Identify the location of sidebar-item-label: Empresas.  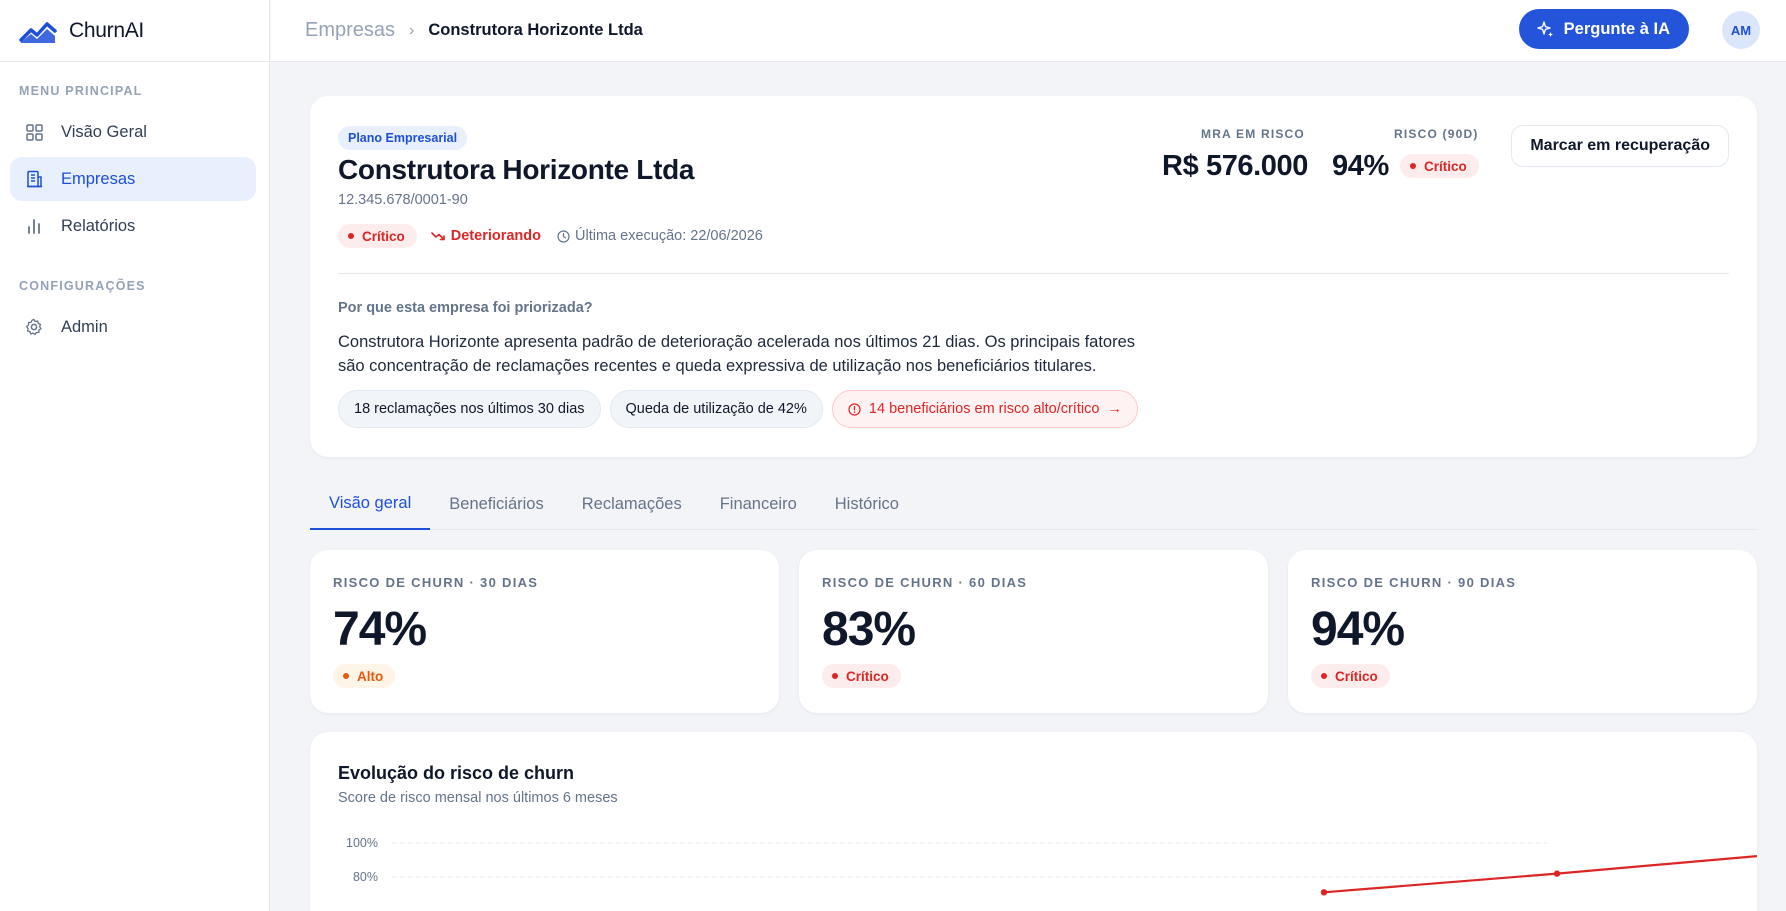
(98, 178).